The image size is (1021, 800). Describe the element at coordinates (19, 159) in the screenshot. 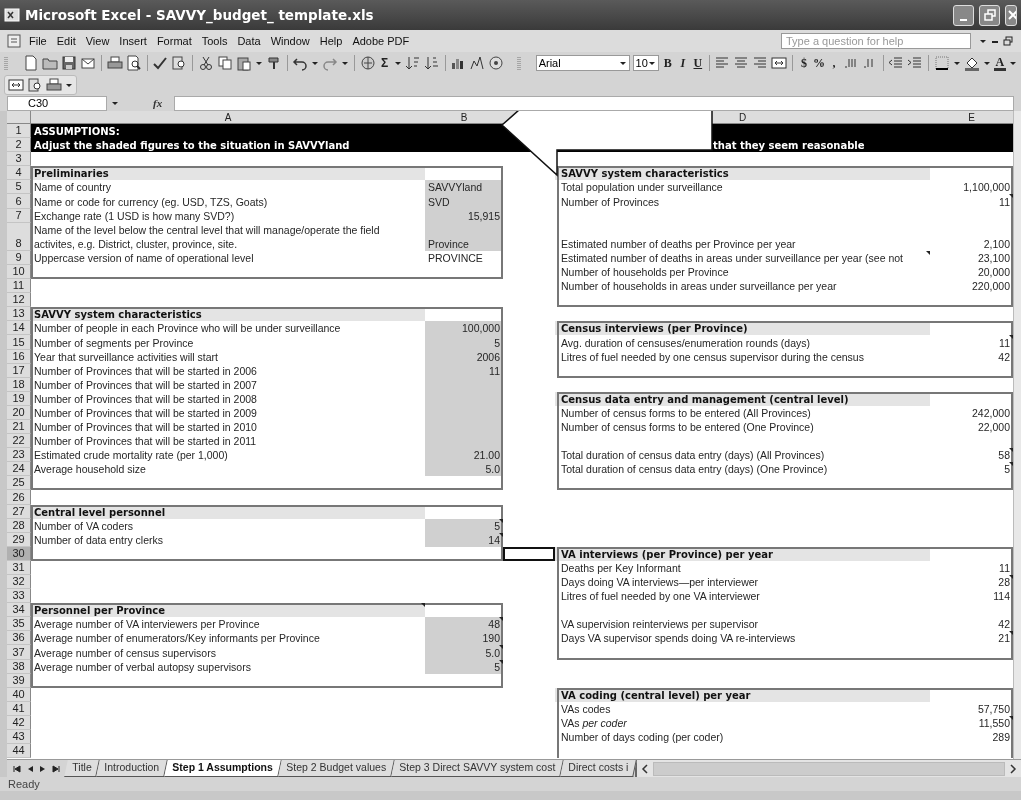

I see `row-header: 3` at that location.